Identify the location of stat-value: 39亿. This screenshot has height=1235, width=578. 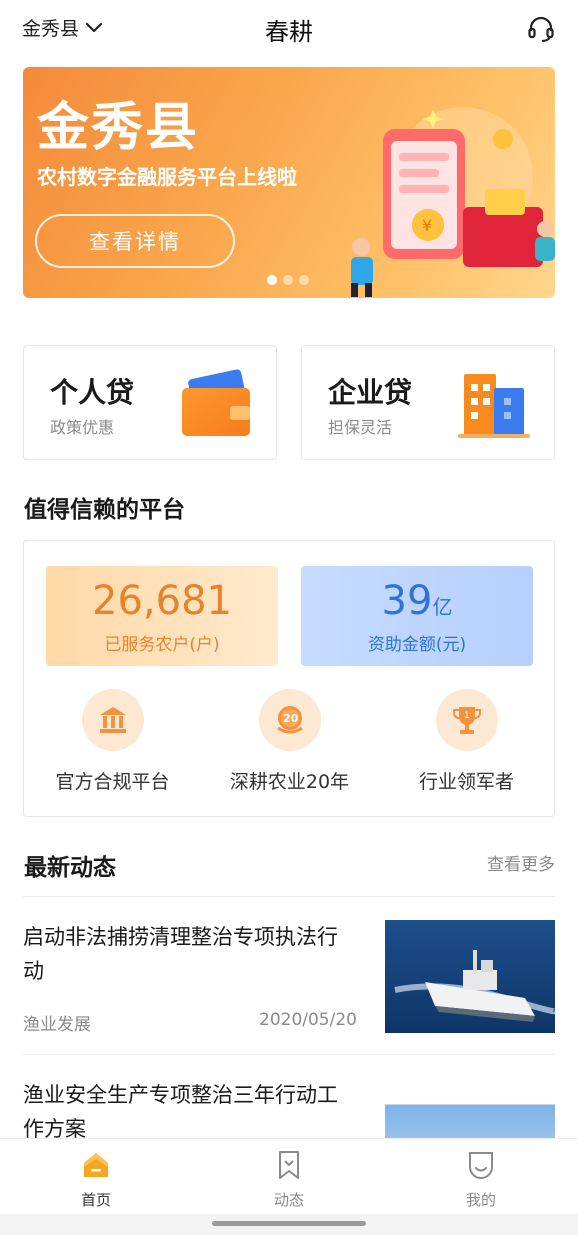
(417, 601).